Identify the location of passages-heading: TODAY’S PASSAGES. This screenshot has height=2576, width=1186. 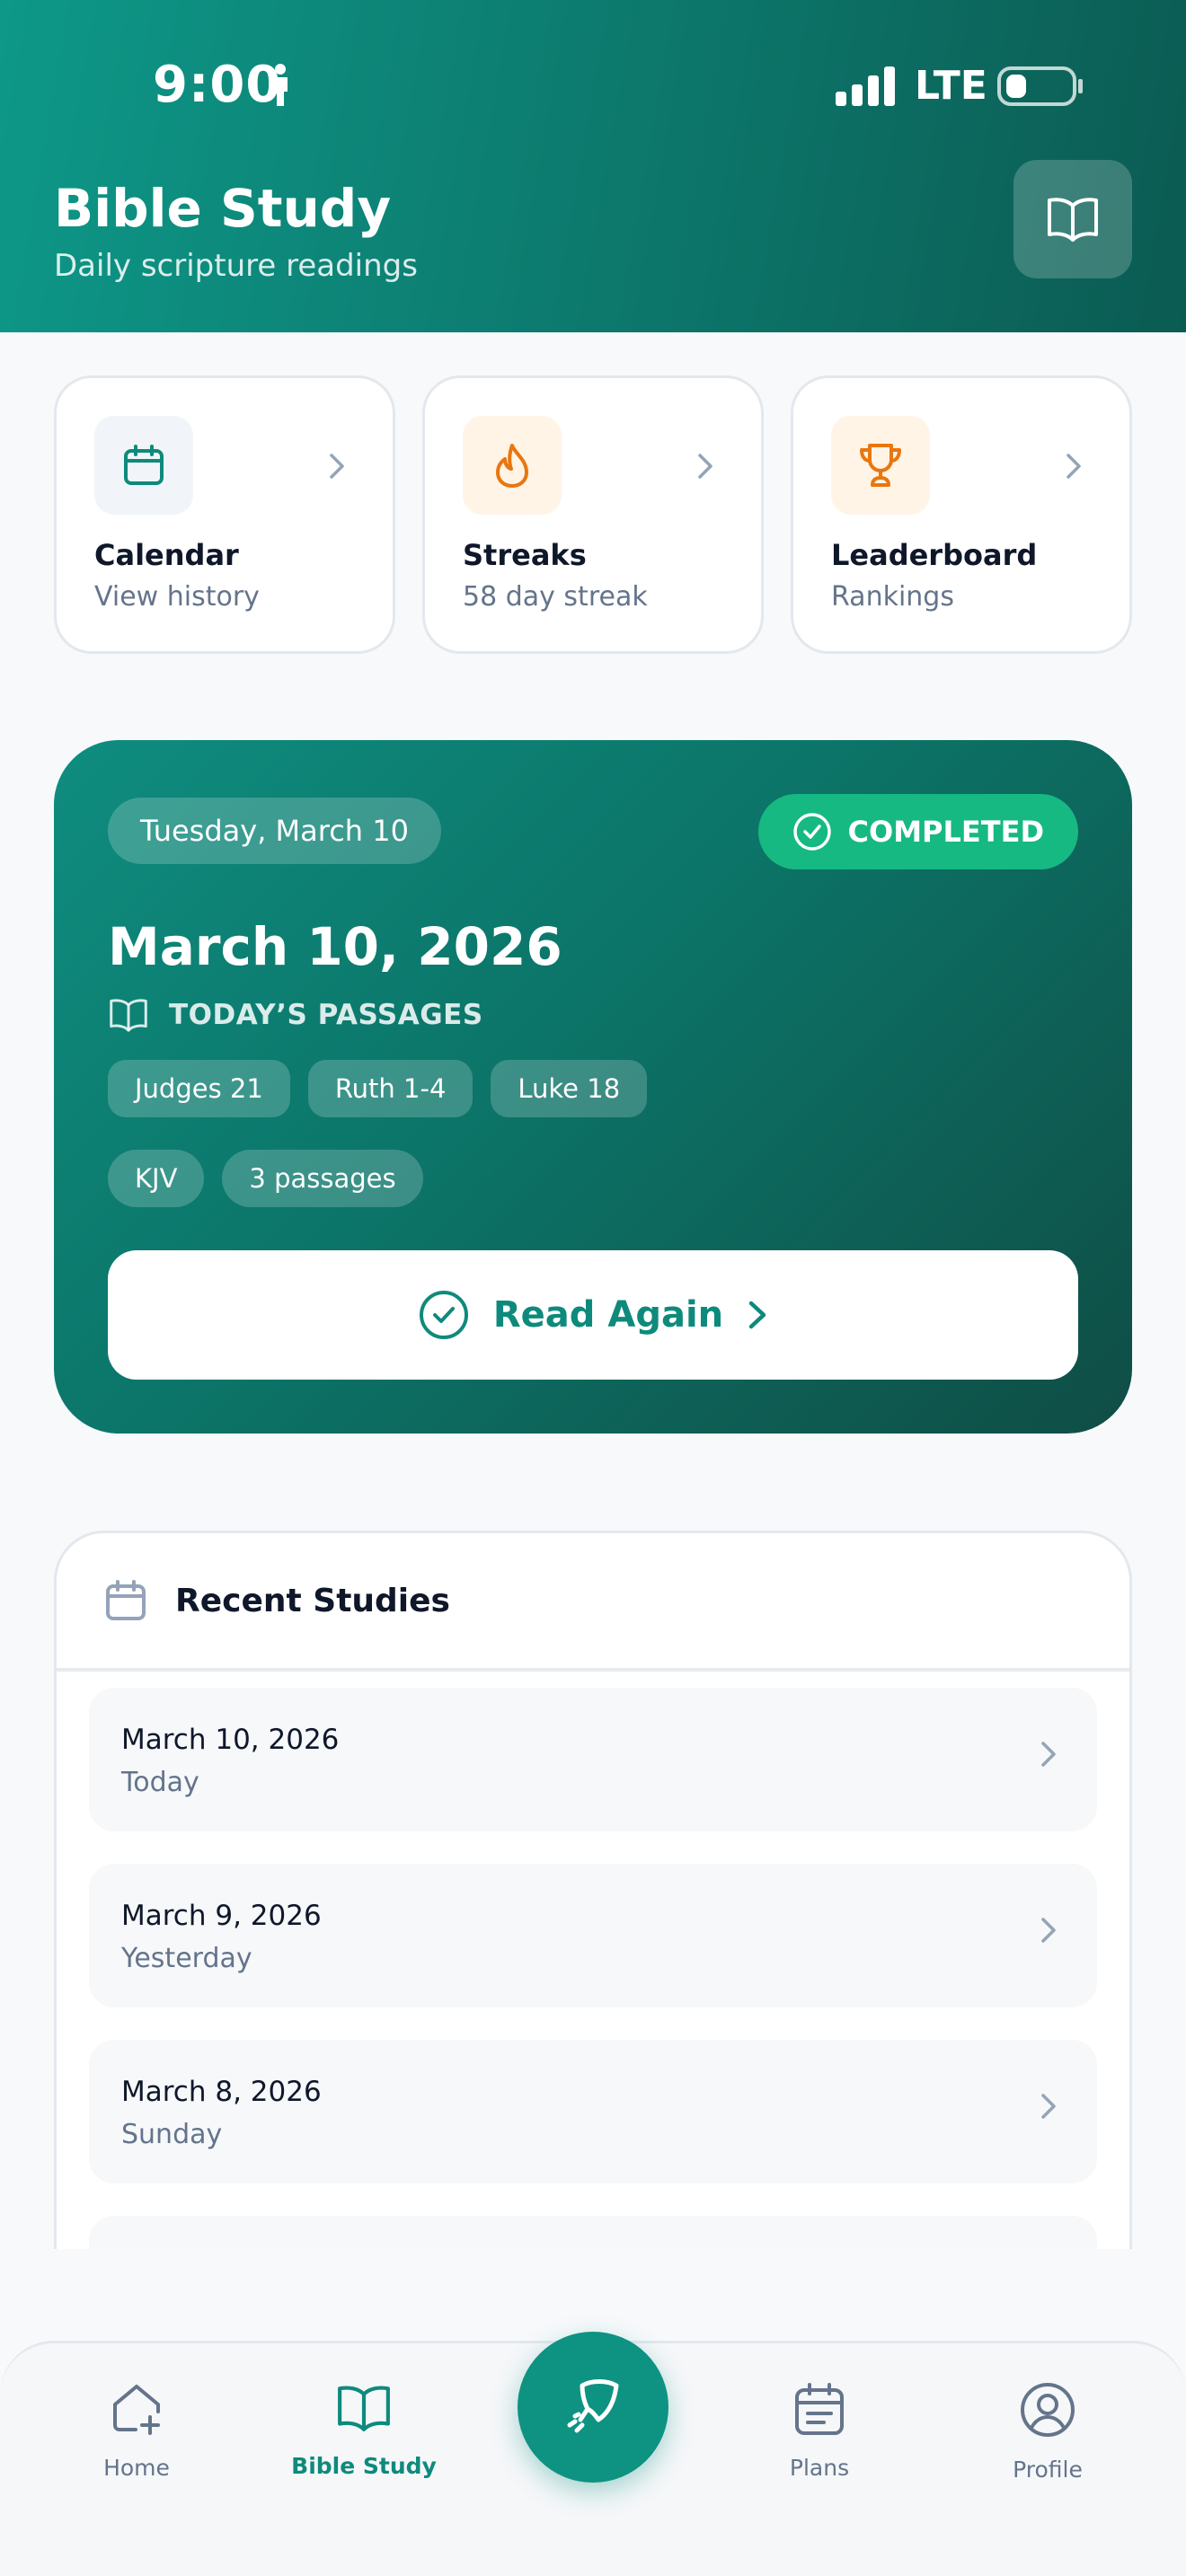
(295, 1015).